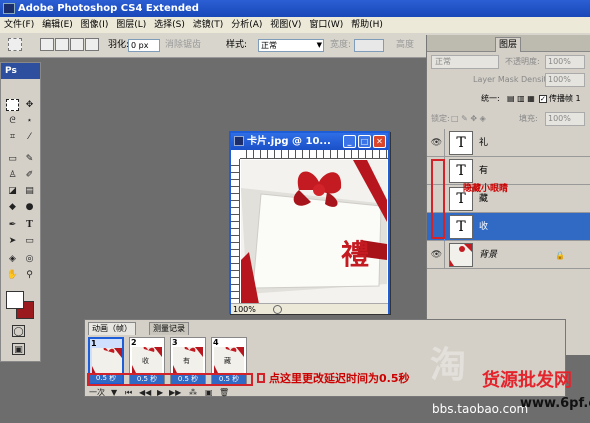 This screenshot has width=590, height=423. Describe the element at coordinates (309, 308) in the screenshot. I see `document-status-bar: 100%` at that location.